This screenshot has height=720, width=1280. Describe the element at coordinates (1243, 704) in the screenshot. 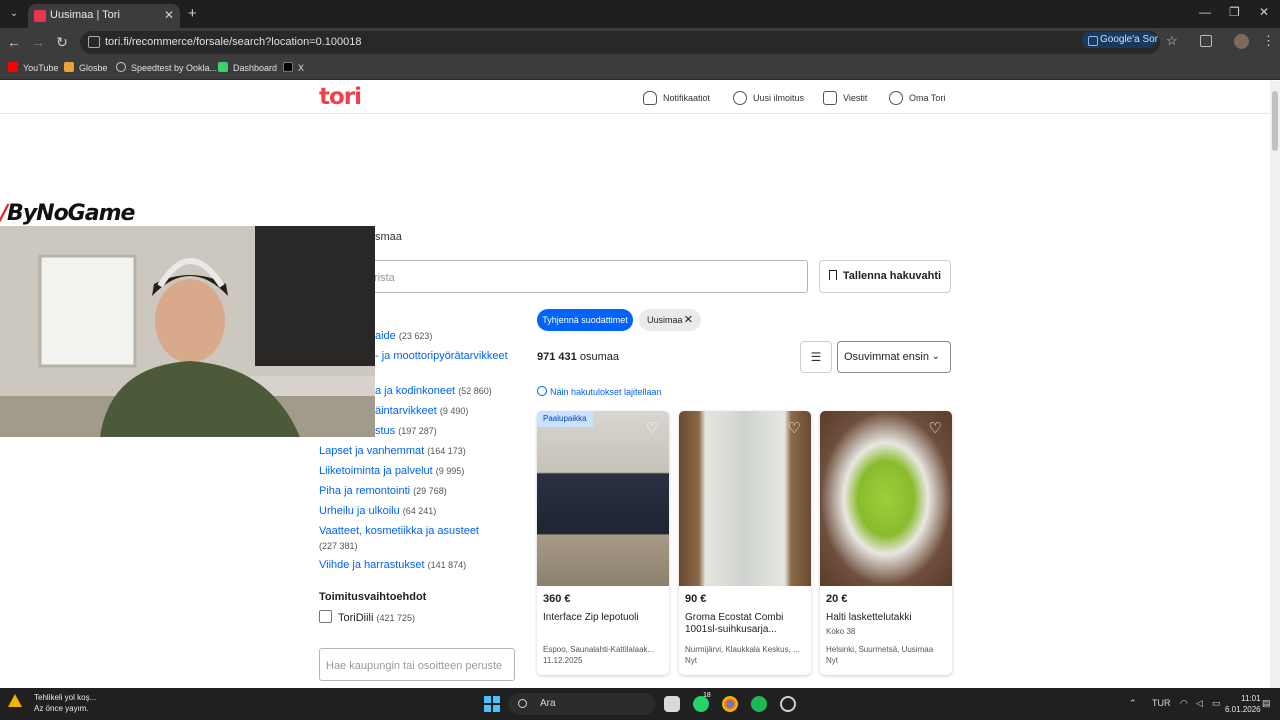

I see `clock: 11:01 6.01.2026` at that location.